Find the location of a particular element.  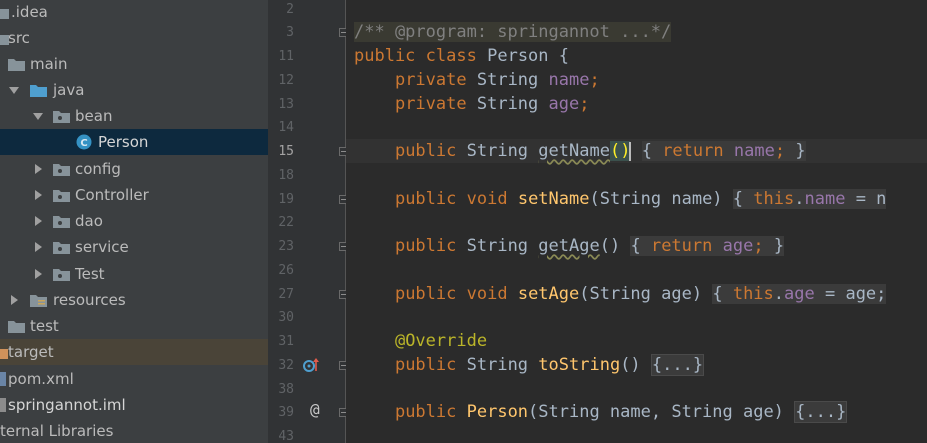

override-icon is located at coordinates (312, 365).